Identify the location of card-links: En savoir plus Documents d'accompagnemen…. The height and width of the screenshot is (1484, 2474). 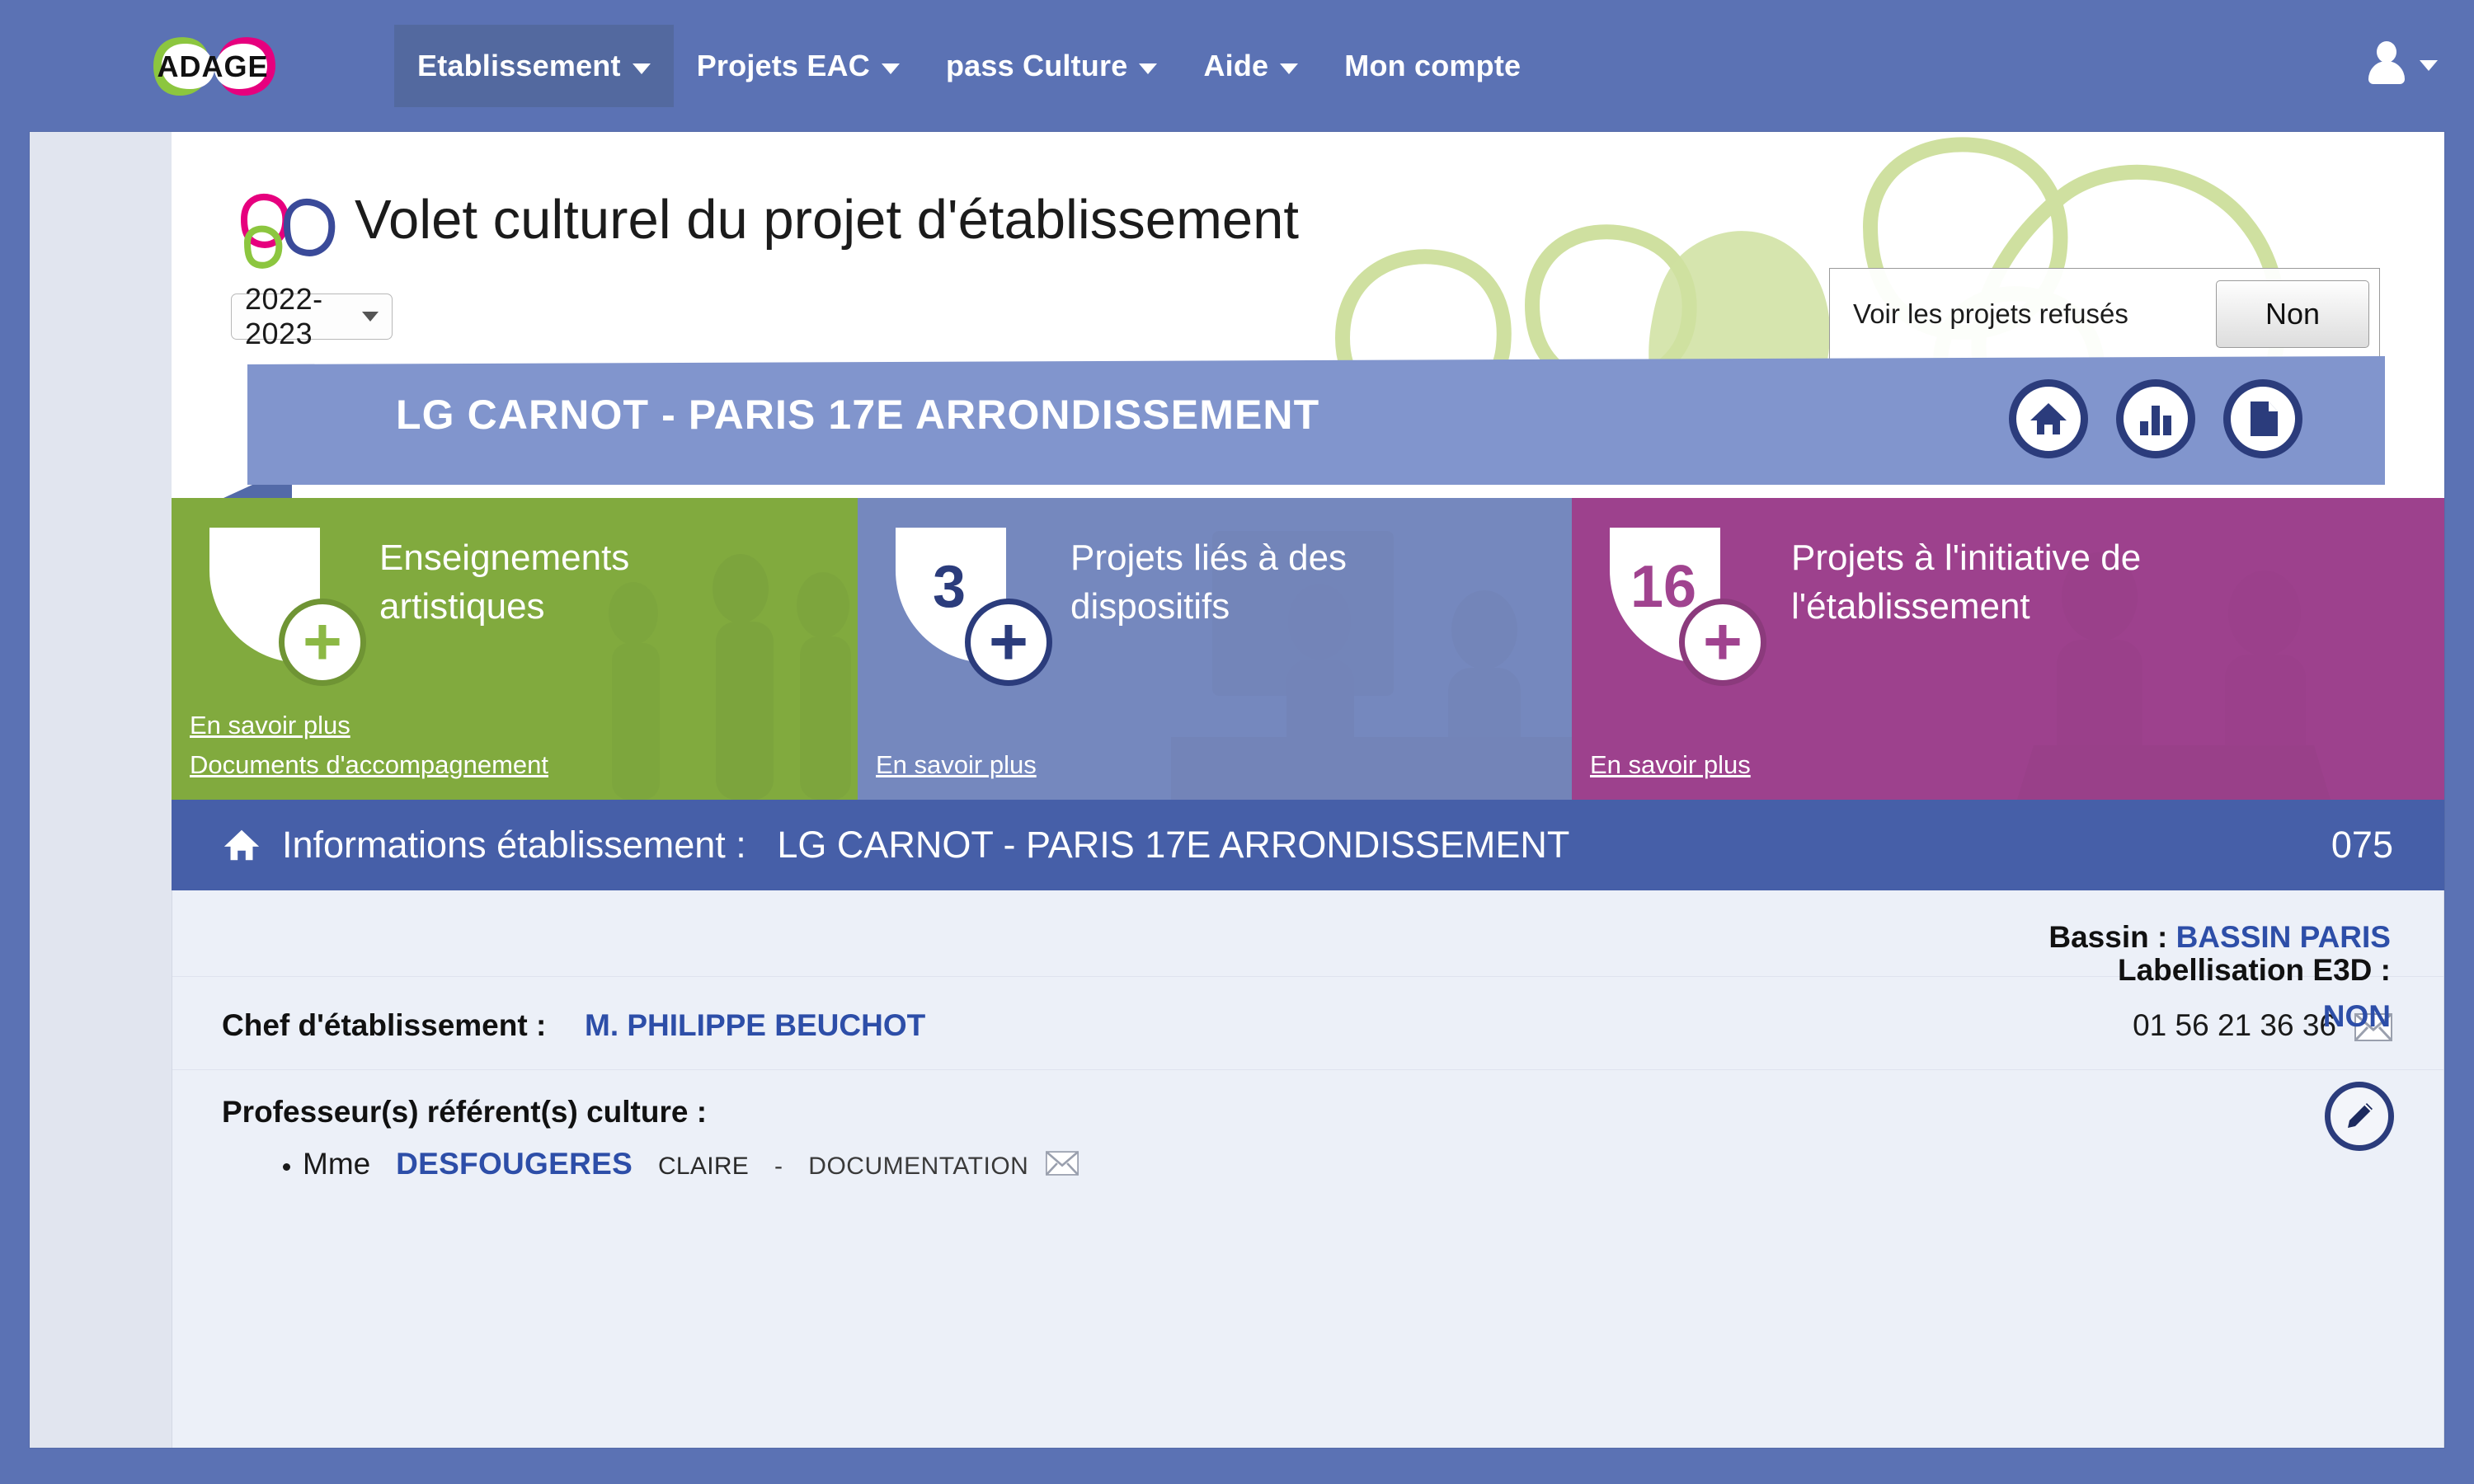
(369, 745).